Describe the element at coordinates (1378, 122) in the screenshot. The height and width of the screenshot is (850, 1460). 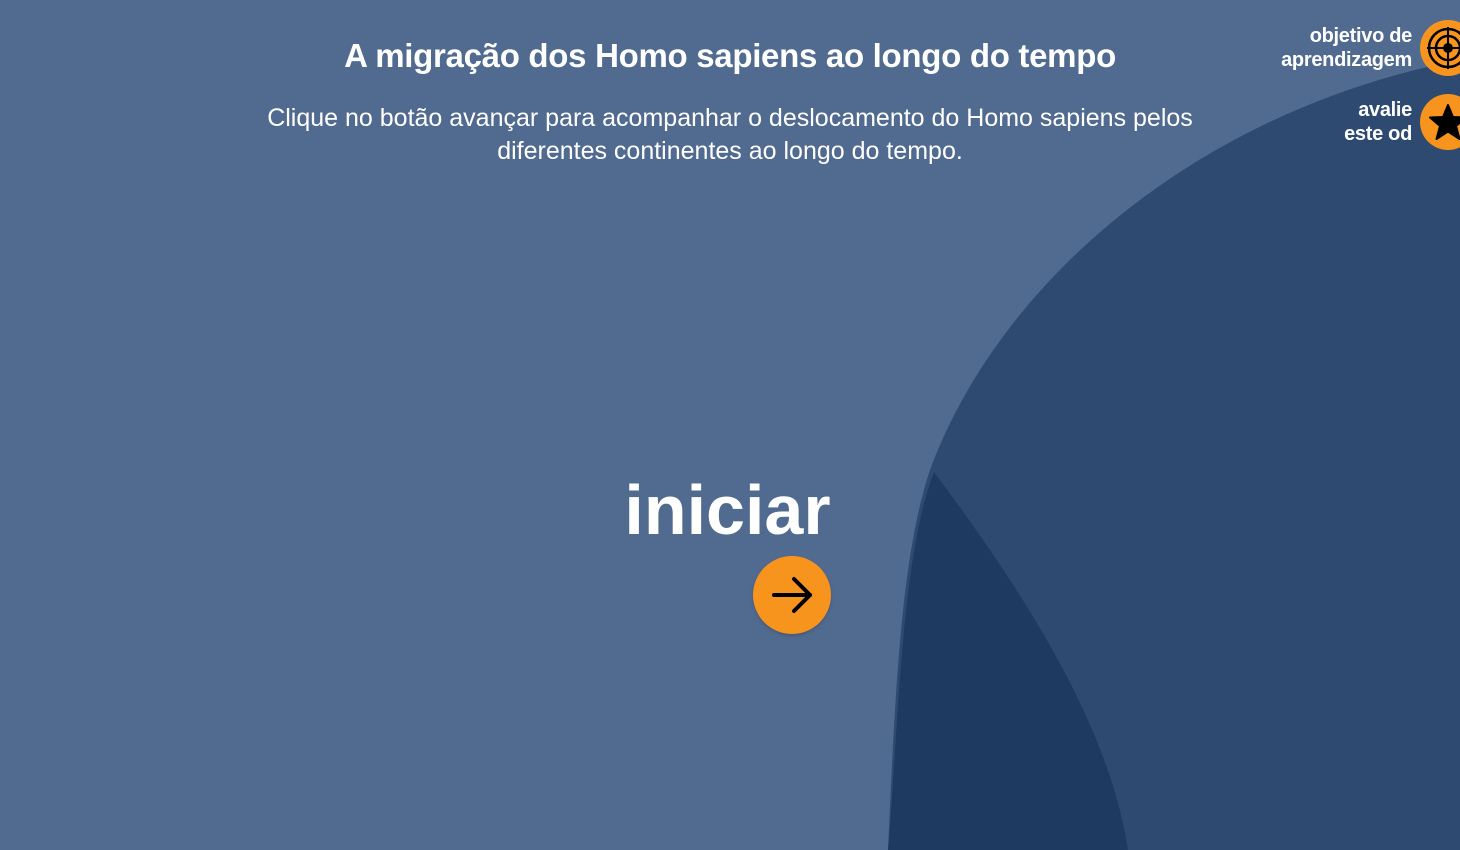
I see `rate-label: avalie este od` at that location.